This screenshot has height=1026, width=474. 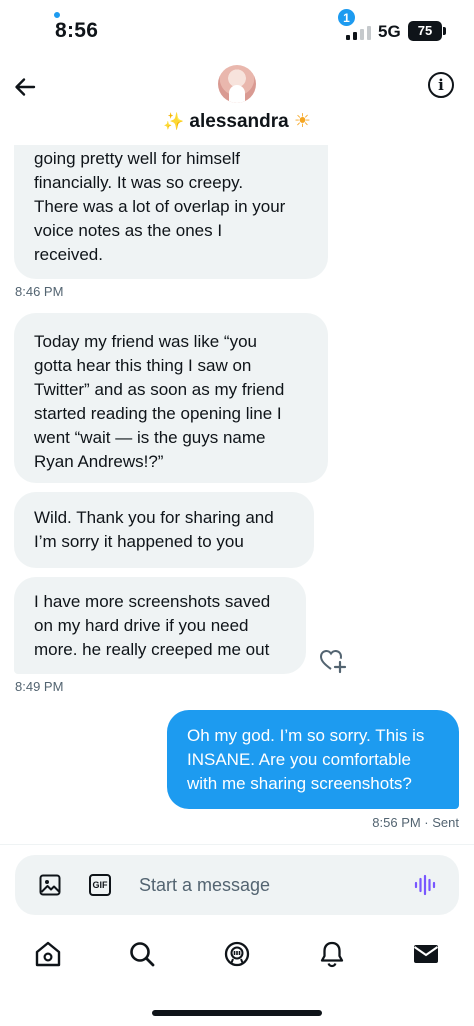 I want to click on arrow-left-icon, so click(x=25, y=87).